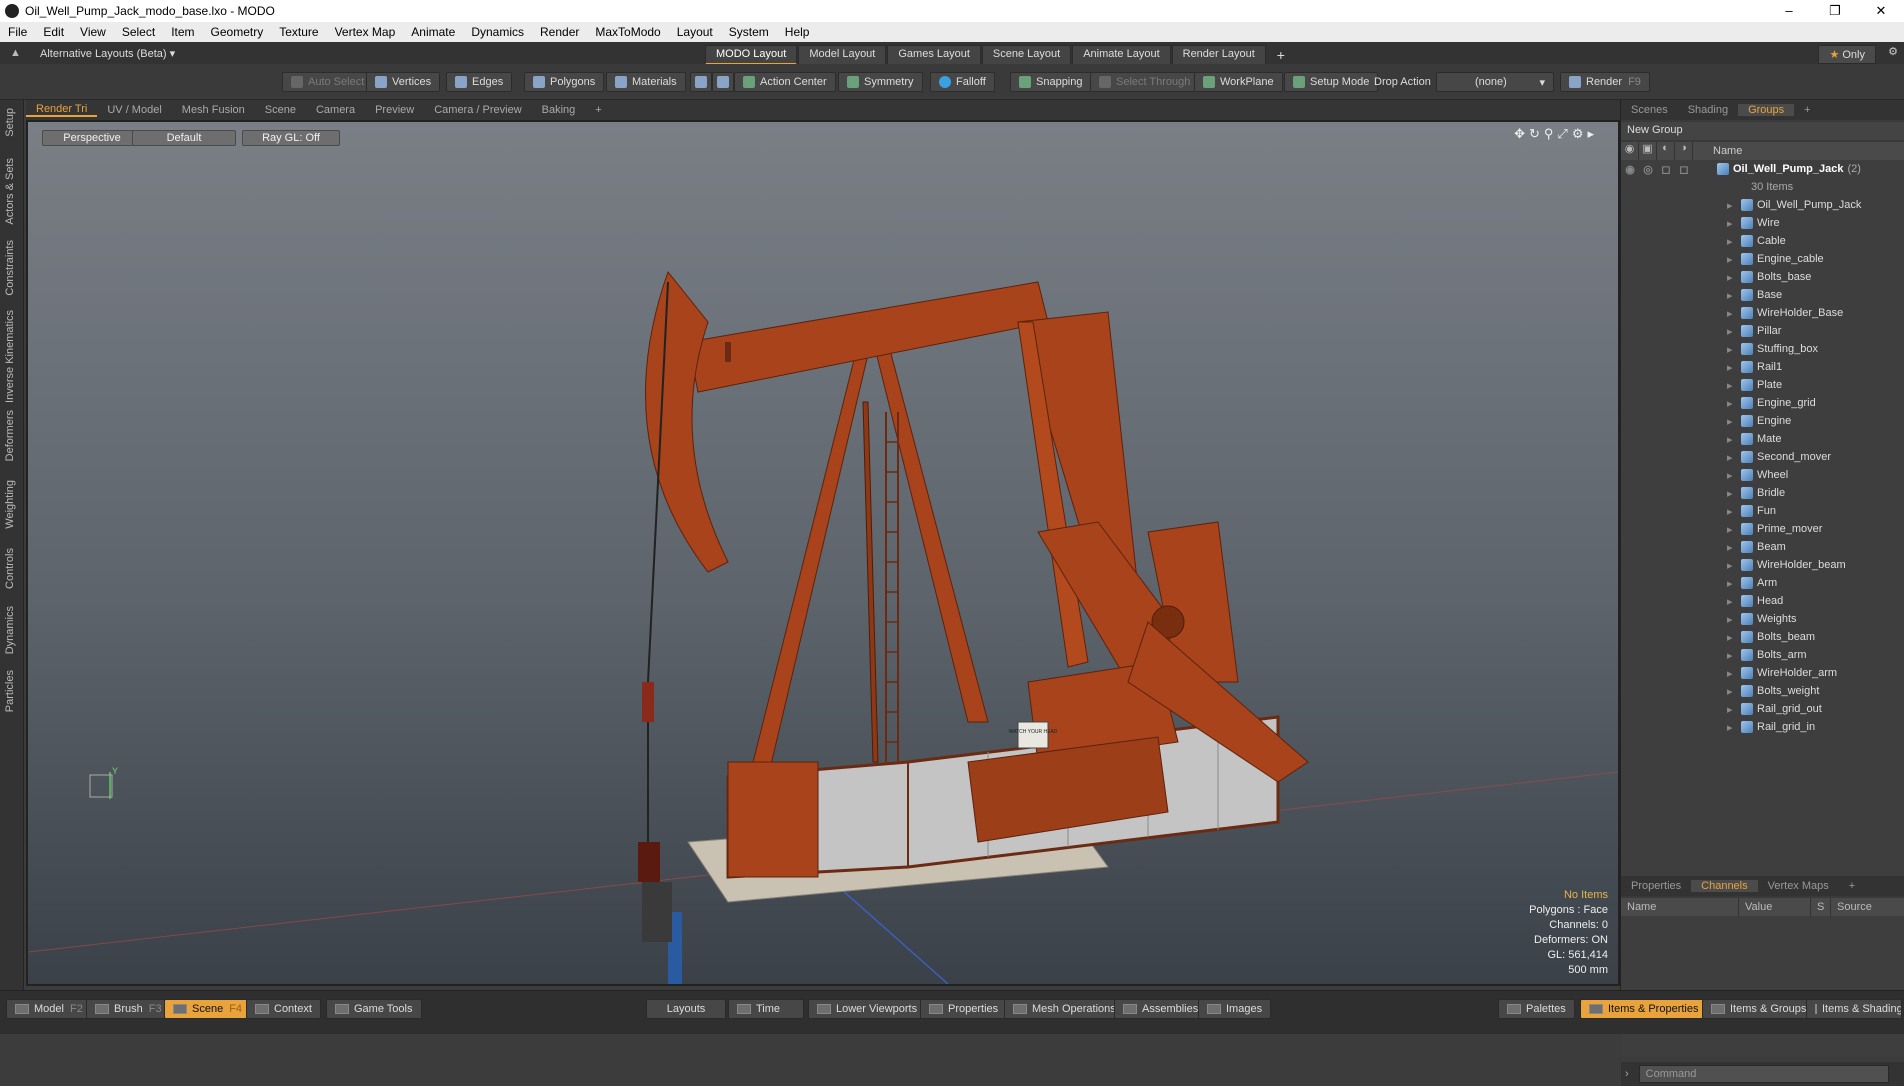  What do you see at coordinates (1727, 151) in the screenshot?
I see `name-column-header: Name` at bounding box center [1727, 151].